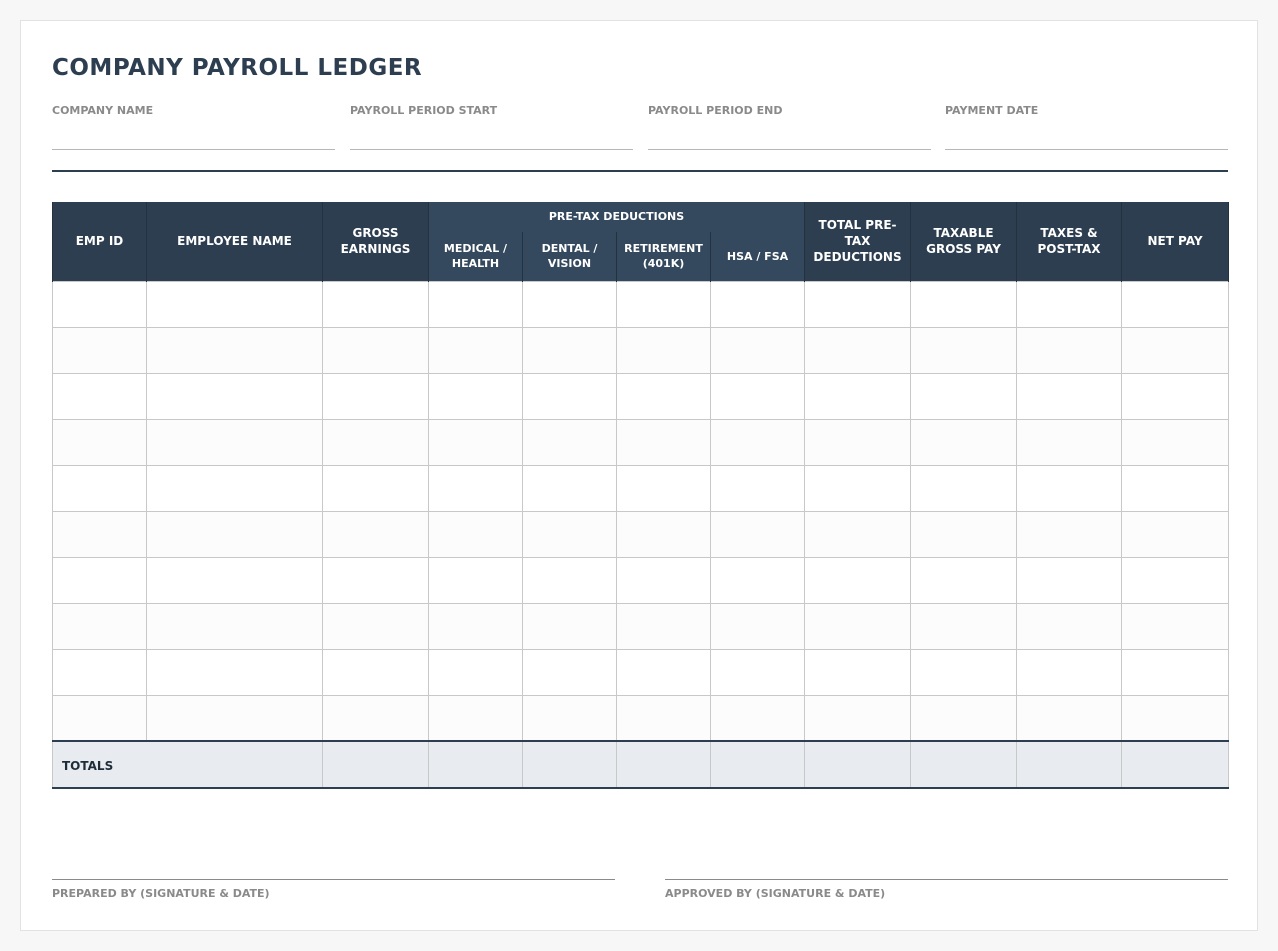  Describe the element at coordinates (475, 764) in the screenshot. I see `total-medical-health-cell` at that location.